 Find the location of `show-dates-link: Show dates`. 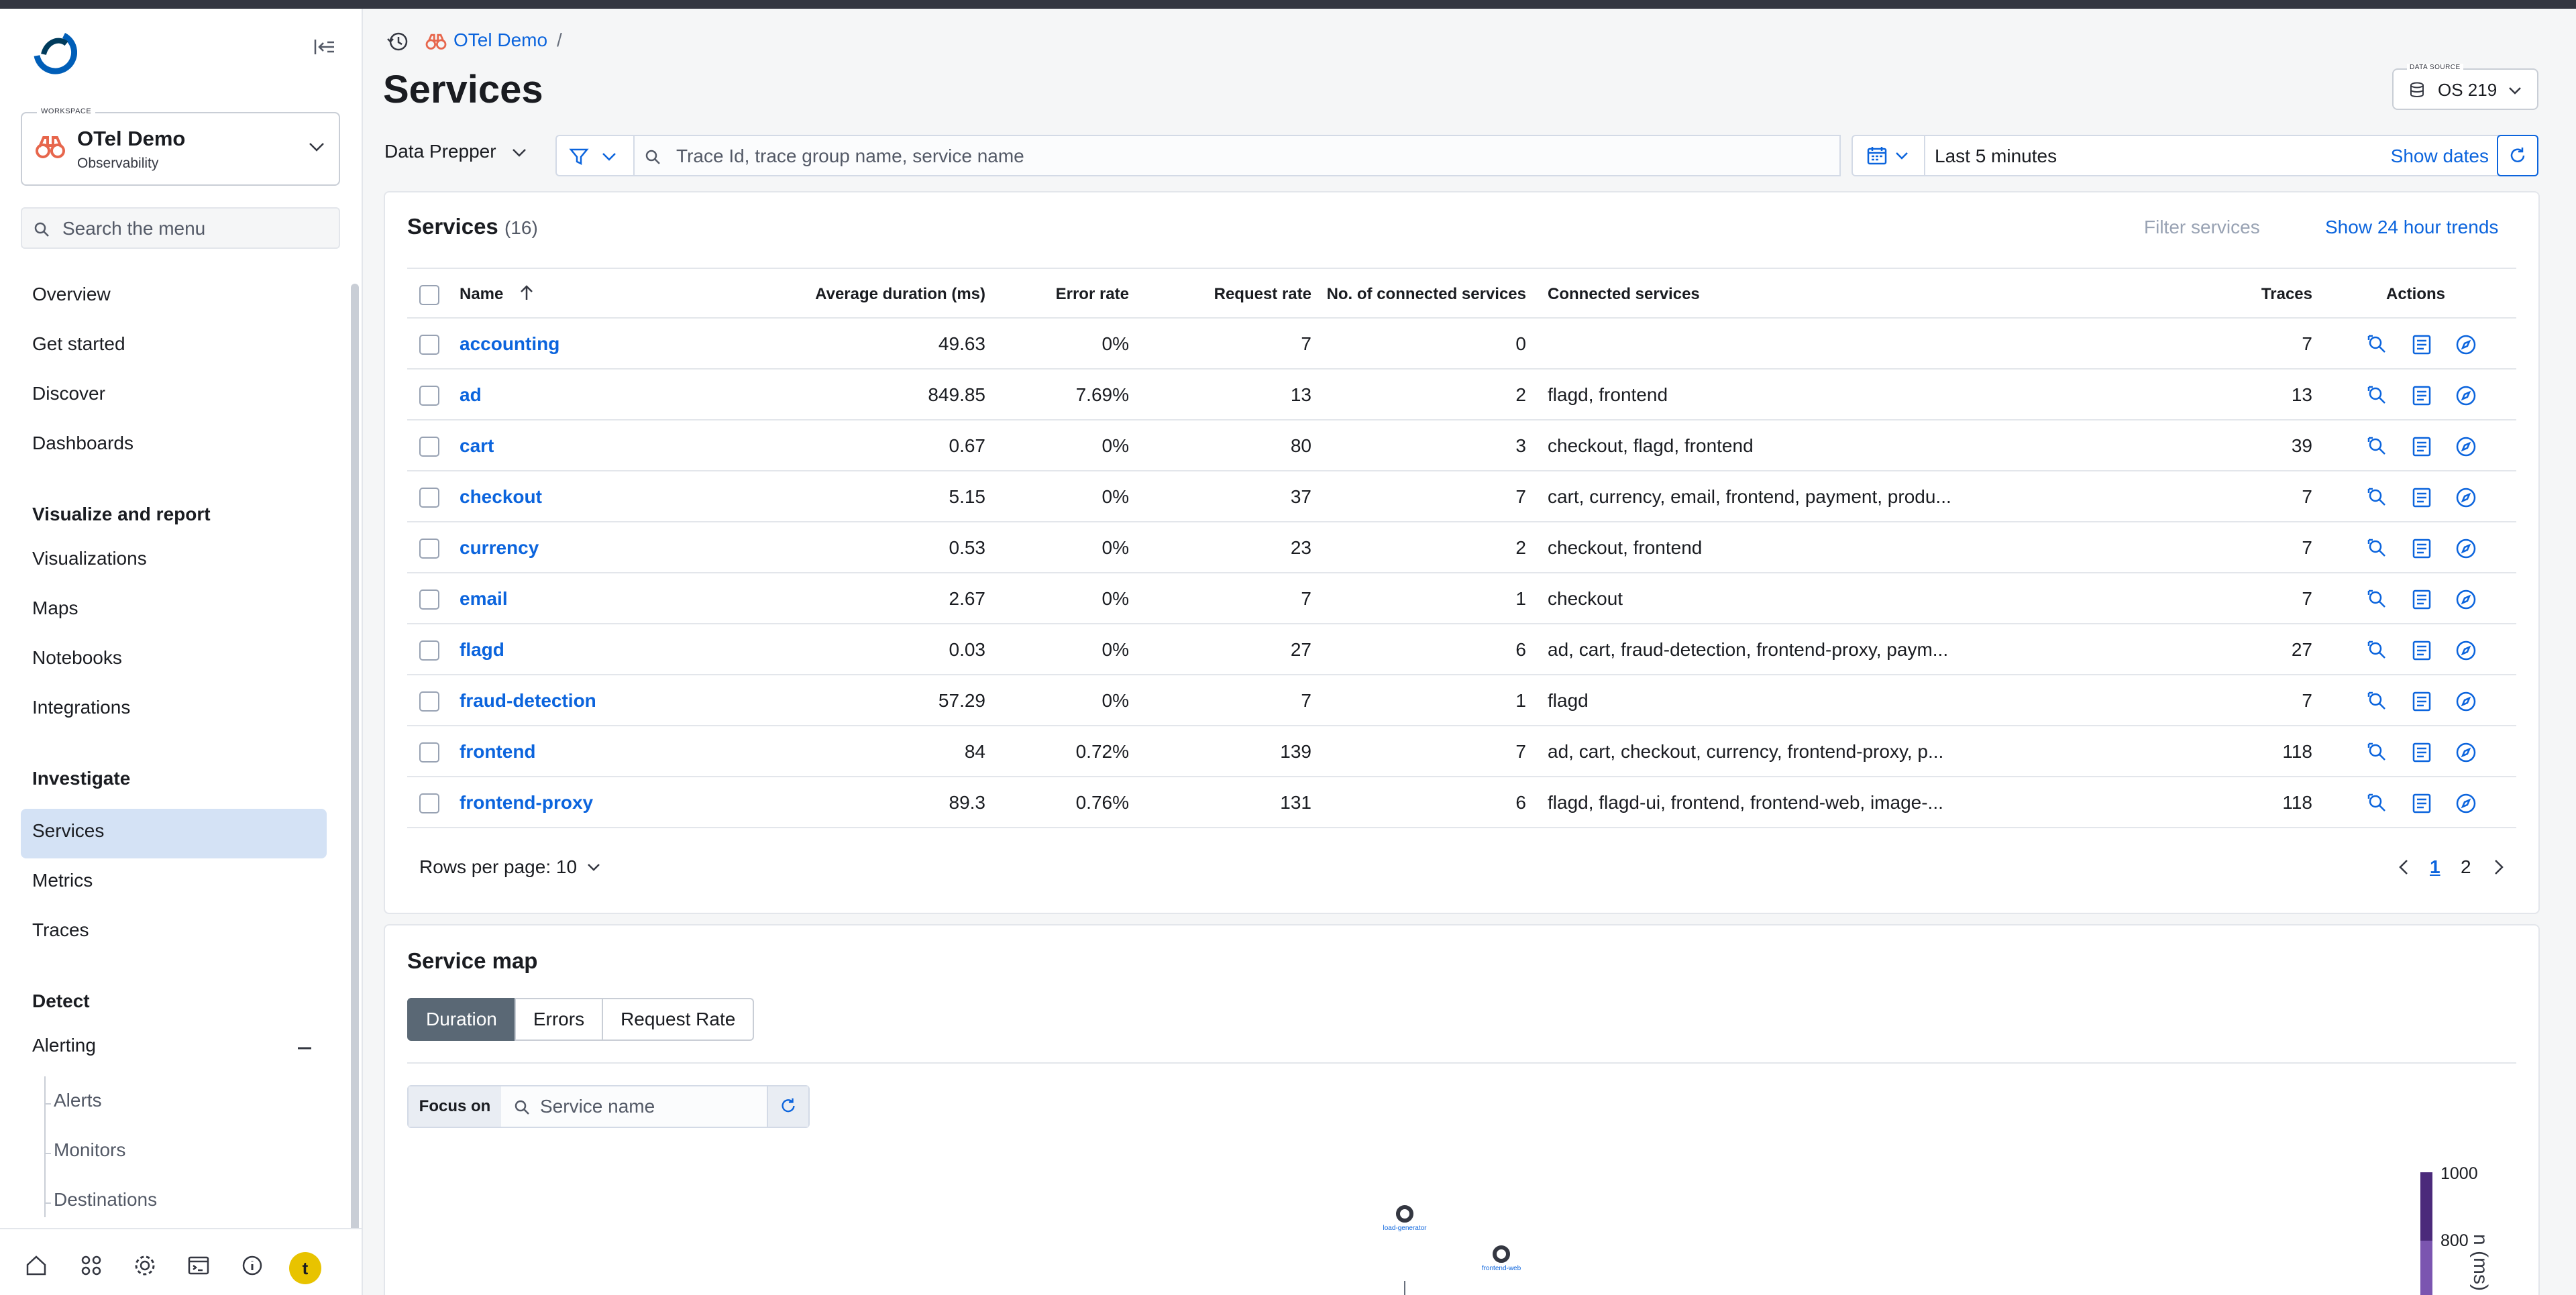

show-dates-link: Show dates is located at coordinates (2440, 156).